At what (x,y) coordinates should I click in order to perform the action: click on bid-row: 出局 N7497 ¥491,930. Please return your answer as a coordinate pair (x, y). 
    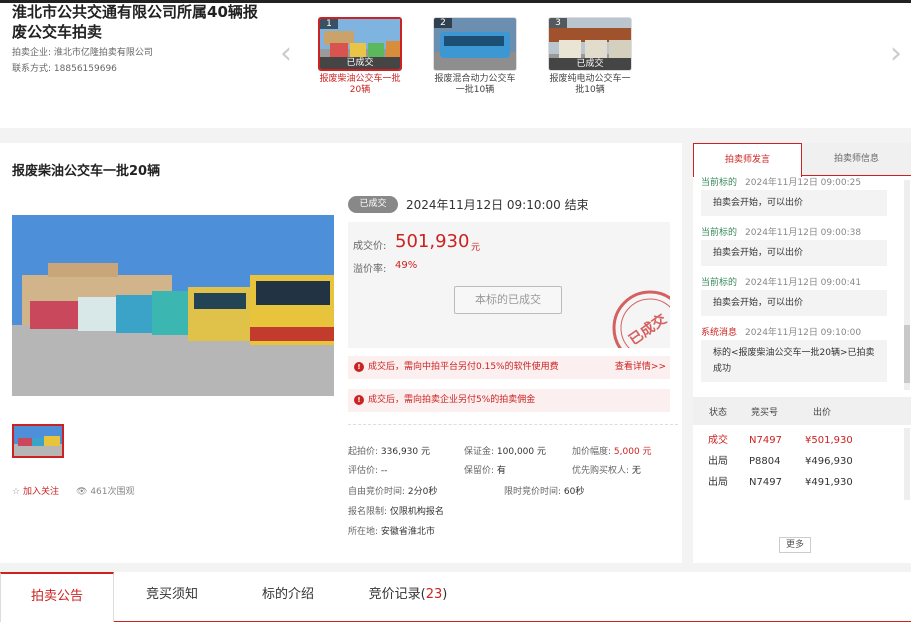
    Looking at the image, I should click on (798, 482).